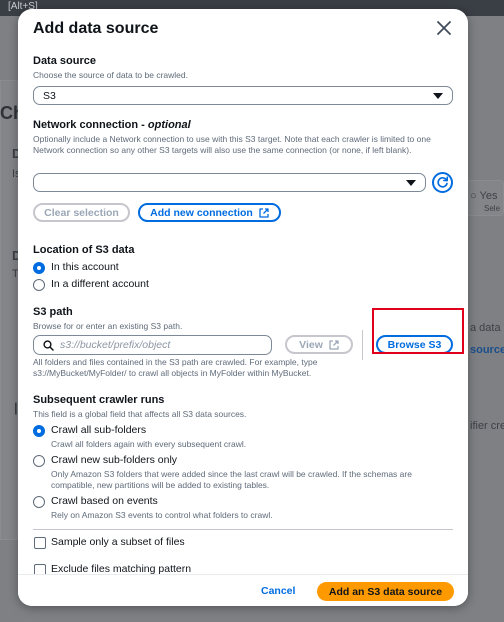 Image resolution: width=504 pixels, height=622 pixels. What do you see at coordinates (110, 75) in the screenshot?
I see `data-source-description: Choose the source of data to be crawled.` at bounding box center [110, 75].